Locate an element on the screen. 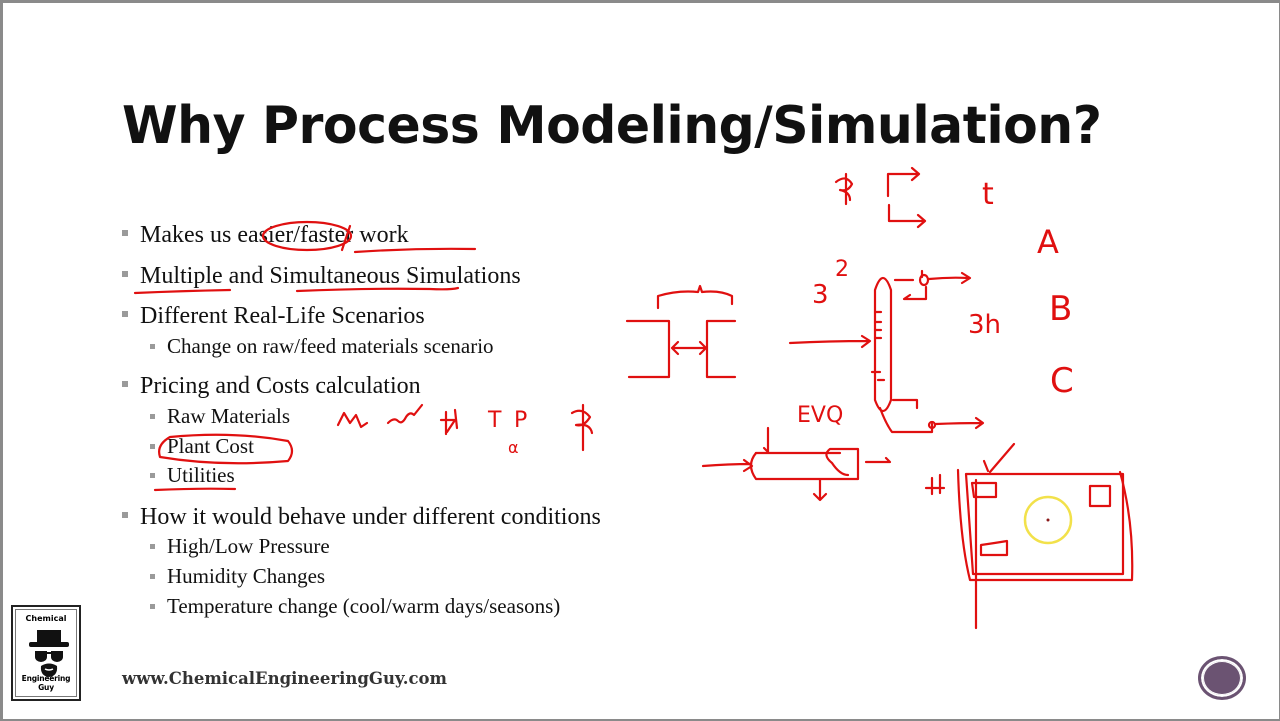  bullet-text: Different Real-Life Scenarios is located at coordinates (282, 316).